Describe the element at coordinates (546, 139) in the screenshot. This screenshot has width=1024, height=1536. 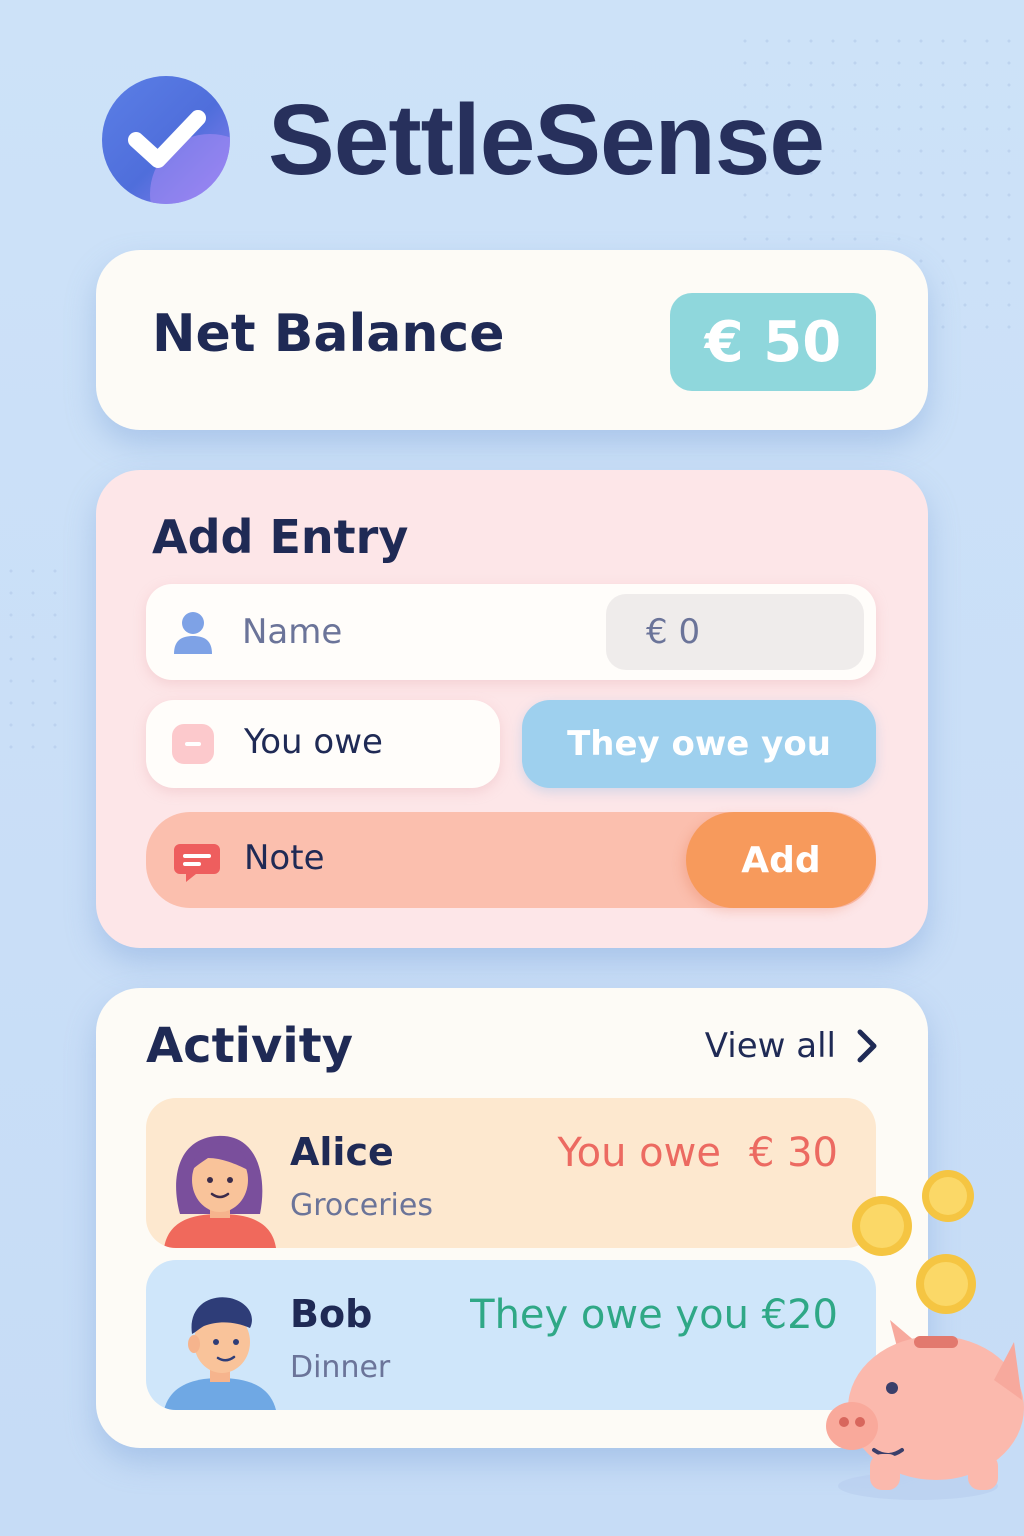
I see `app-title: SettleSense` at that location.